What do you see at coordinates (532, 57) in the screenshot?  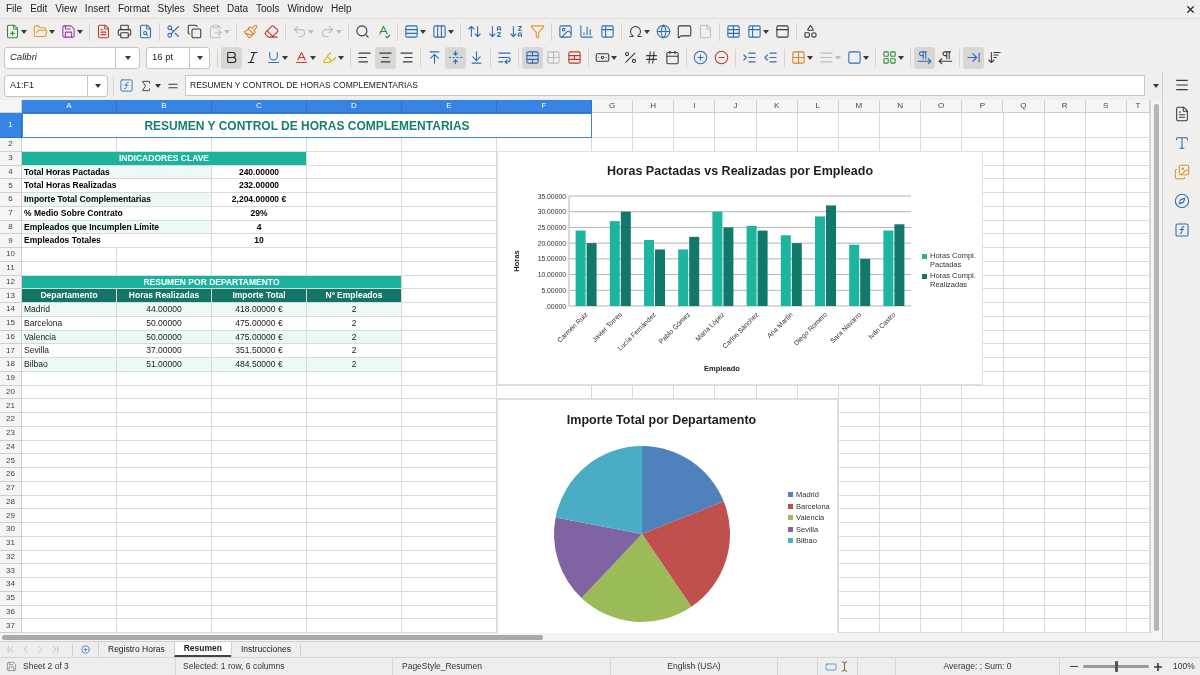 I see `merge-center-button` at bounding box center [532, 57].